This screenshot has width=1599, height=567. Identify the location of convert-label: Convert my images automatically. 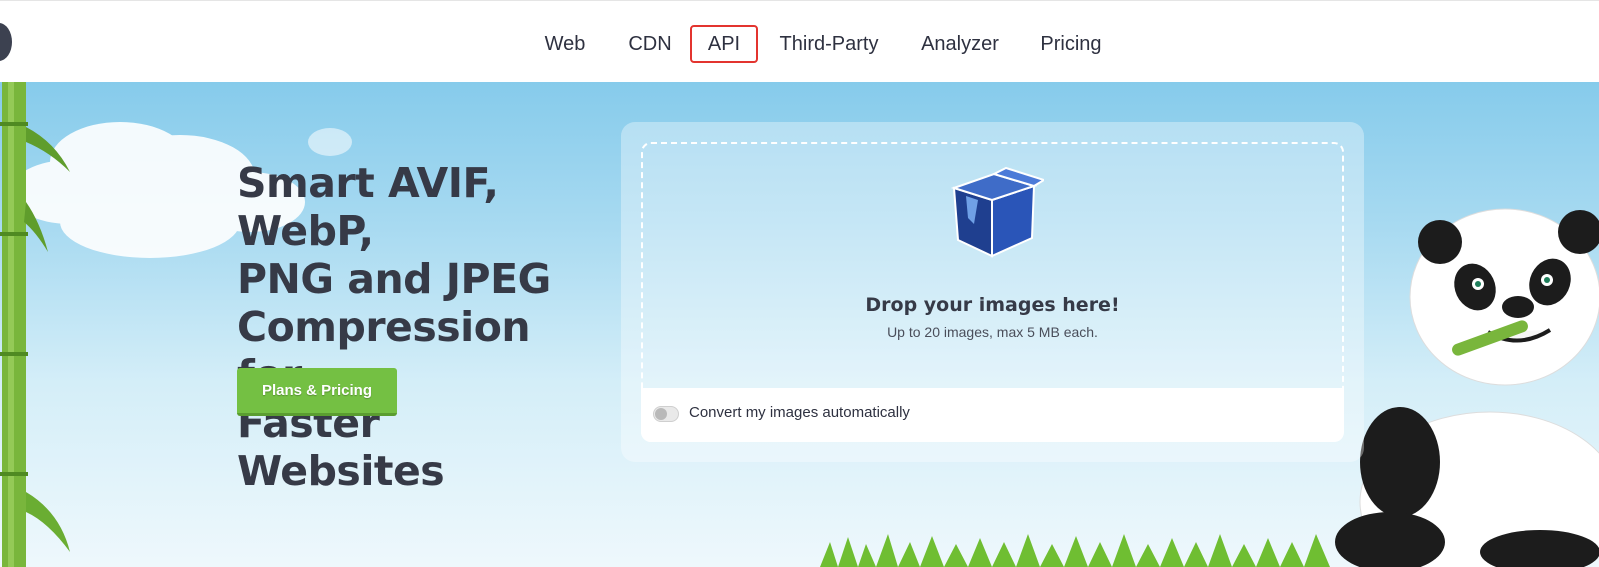
(799, 412).